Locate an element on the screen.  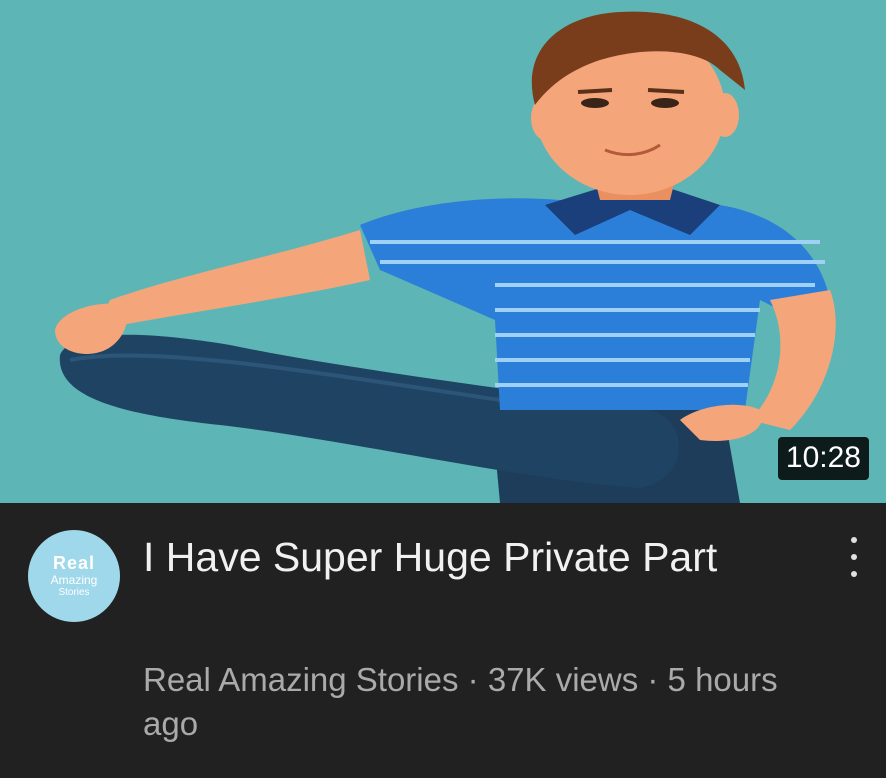
view-count: 37K views is located at coordinates (563, 679).